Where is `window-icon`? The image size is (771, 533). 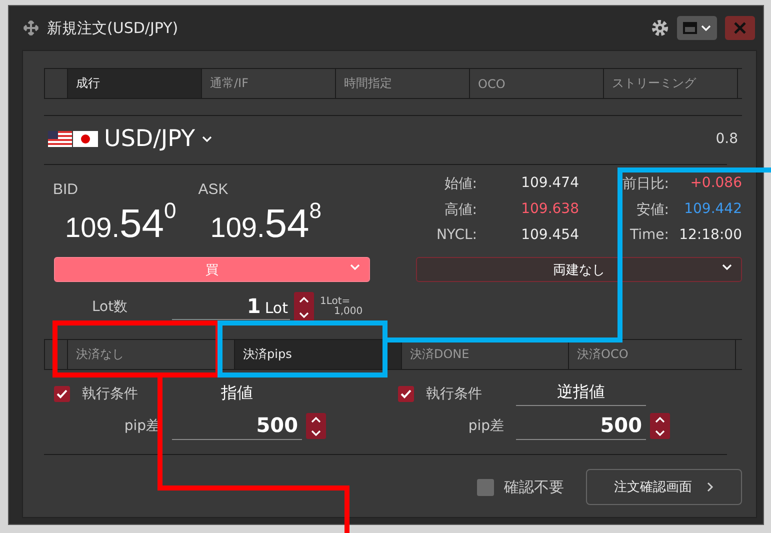 window-icon is located at coordinates (689, 28).